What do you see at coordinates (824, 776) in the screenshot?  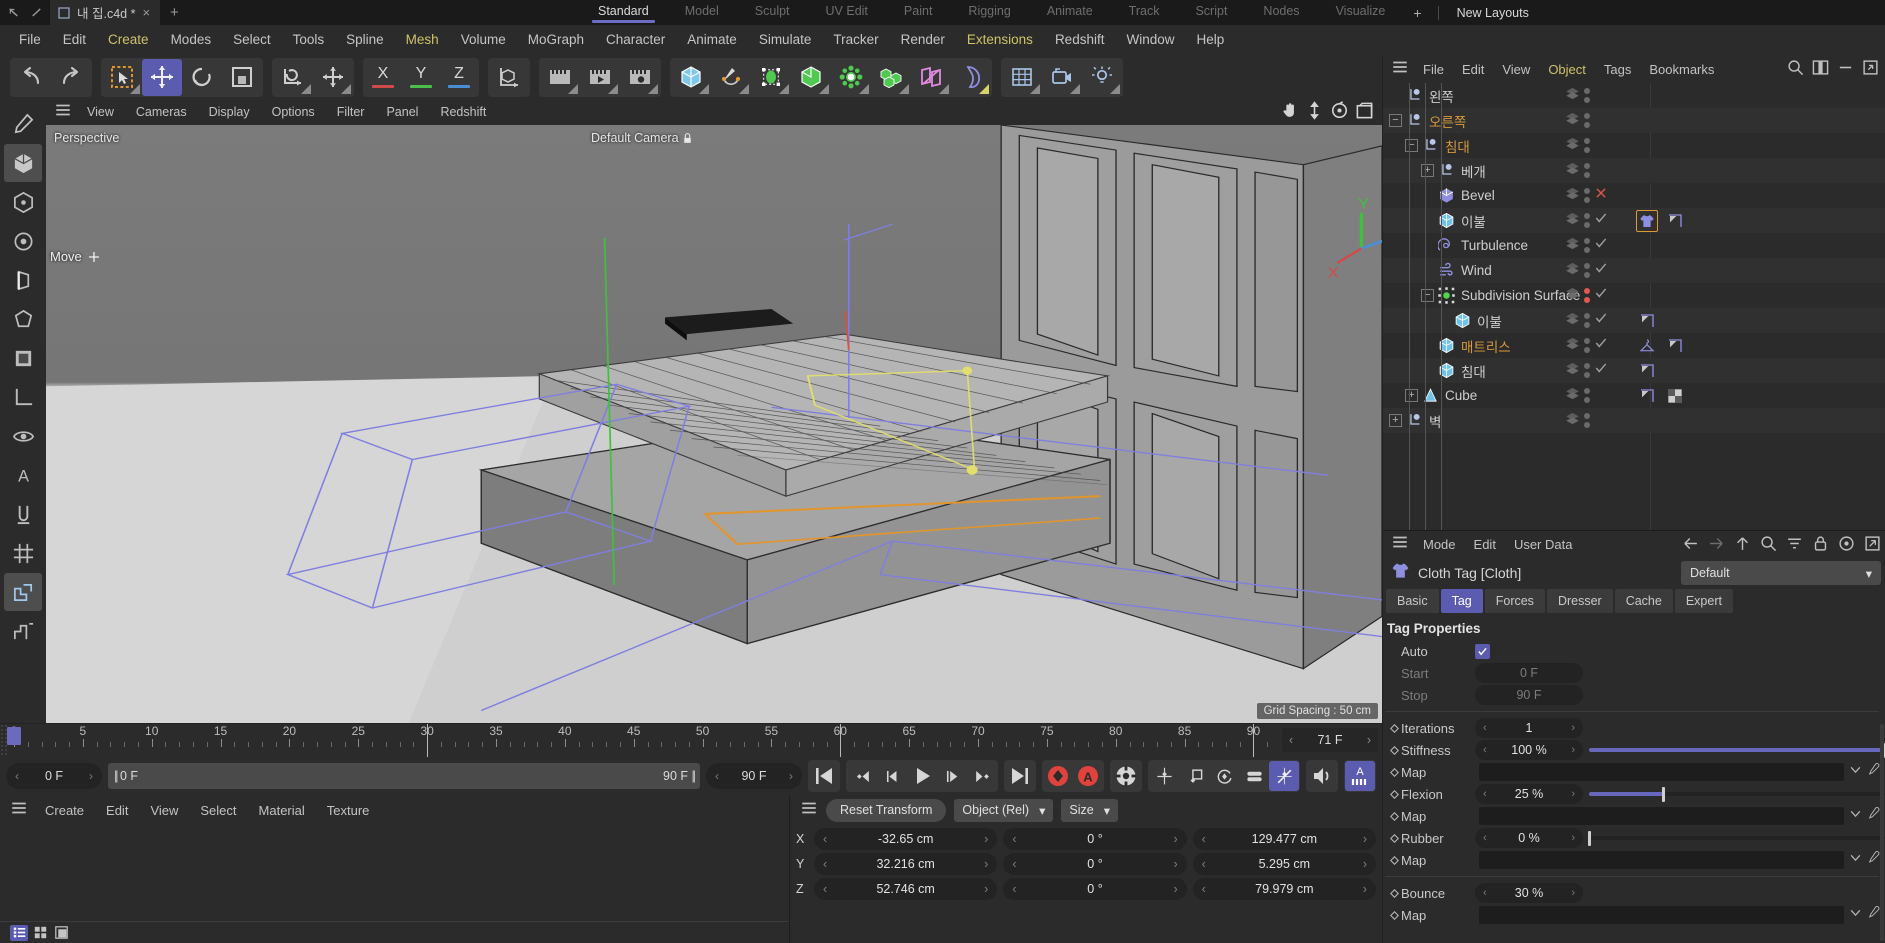 I see `go-to-start-button` at bounding box center [824, 776].